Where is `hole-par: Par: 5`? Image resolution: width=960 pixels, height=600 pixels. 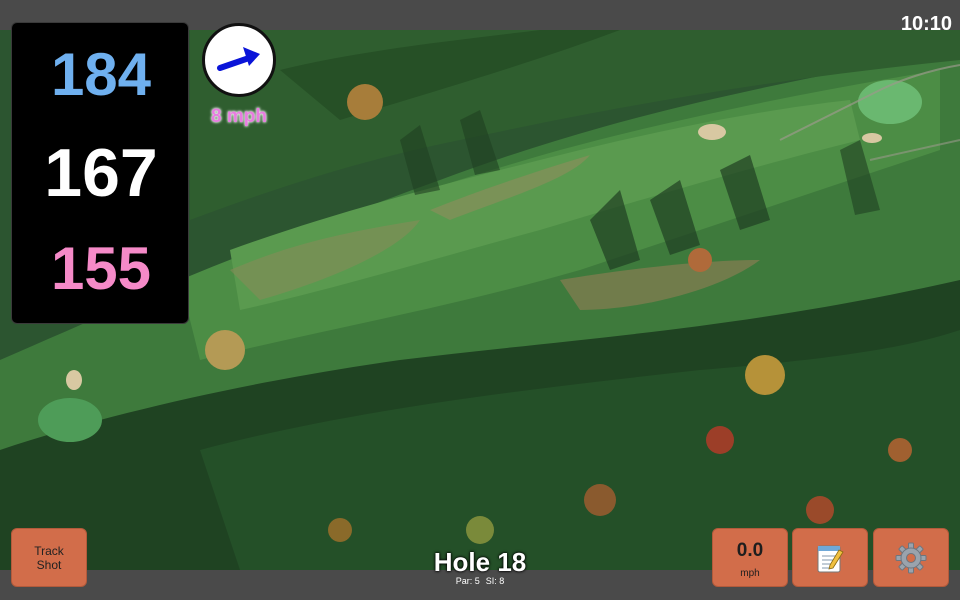 hole-par: Par: 5 is located at coordinates (467, 581).